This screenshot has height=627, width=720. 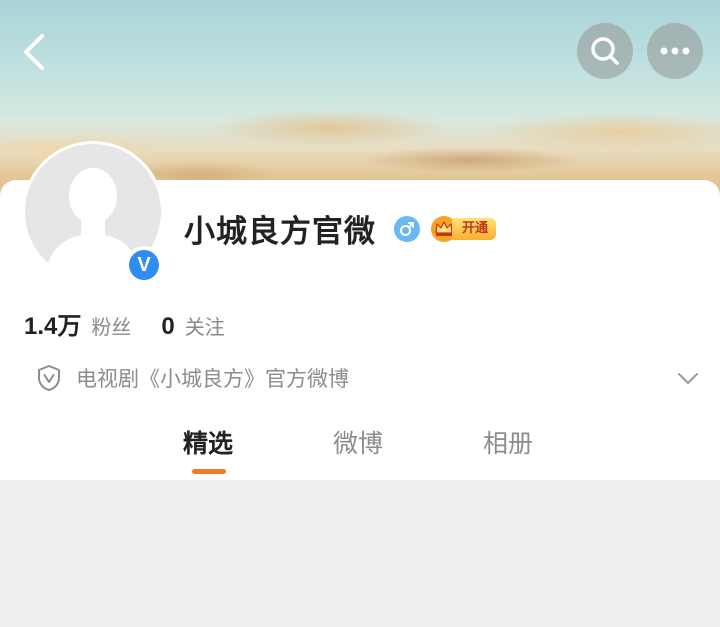 I want to click on back-button, so click(x=36, y=52).